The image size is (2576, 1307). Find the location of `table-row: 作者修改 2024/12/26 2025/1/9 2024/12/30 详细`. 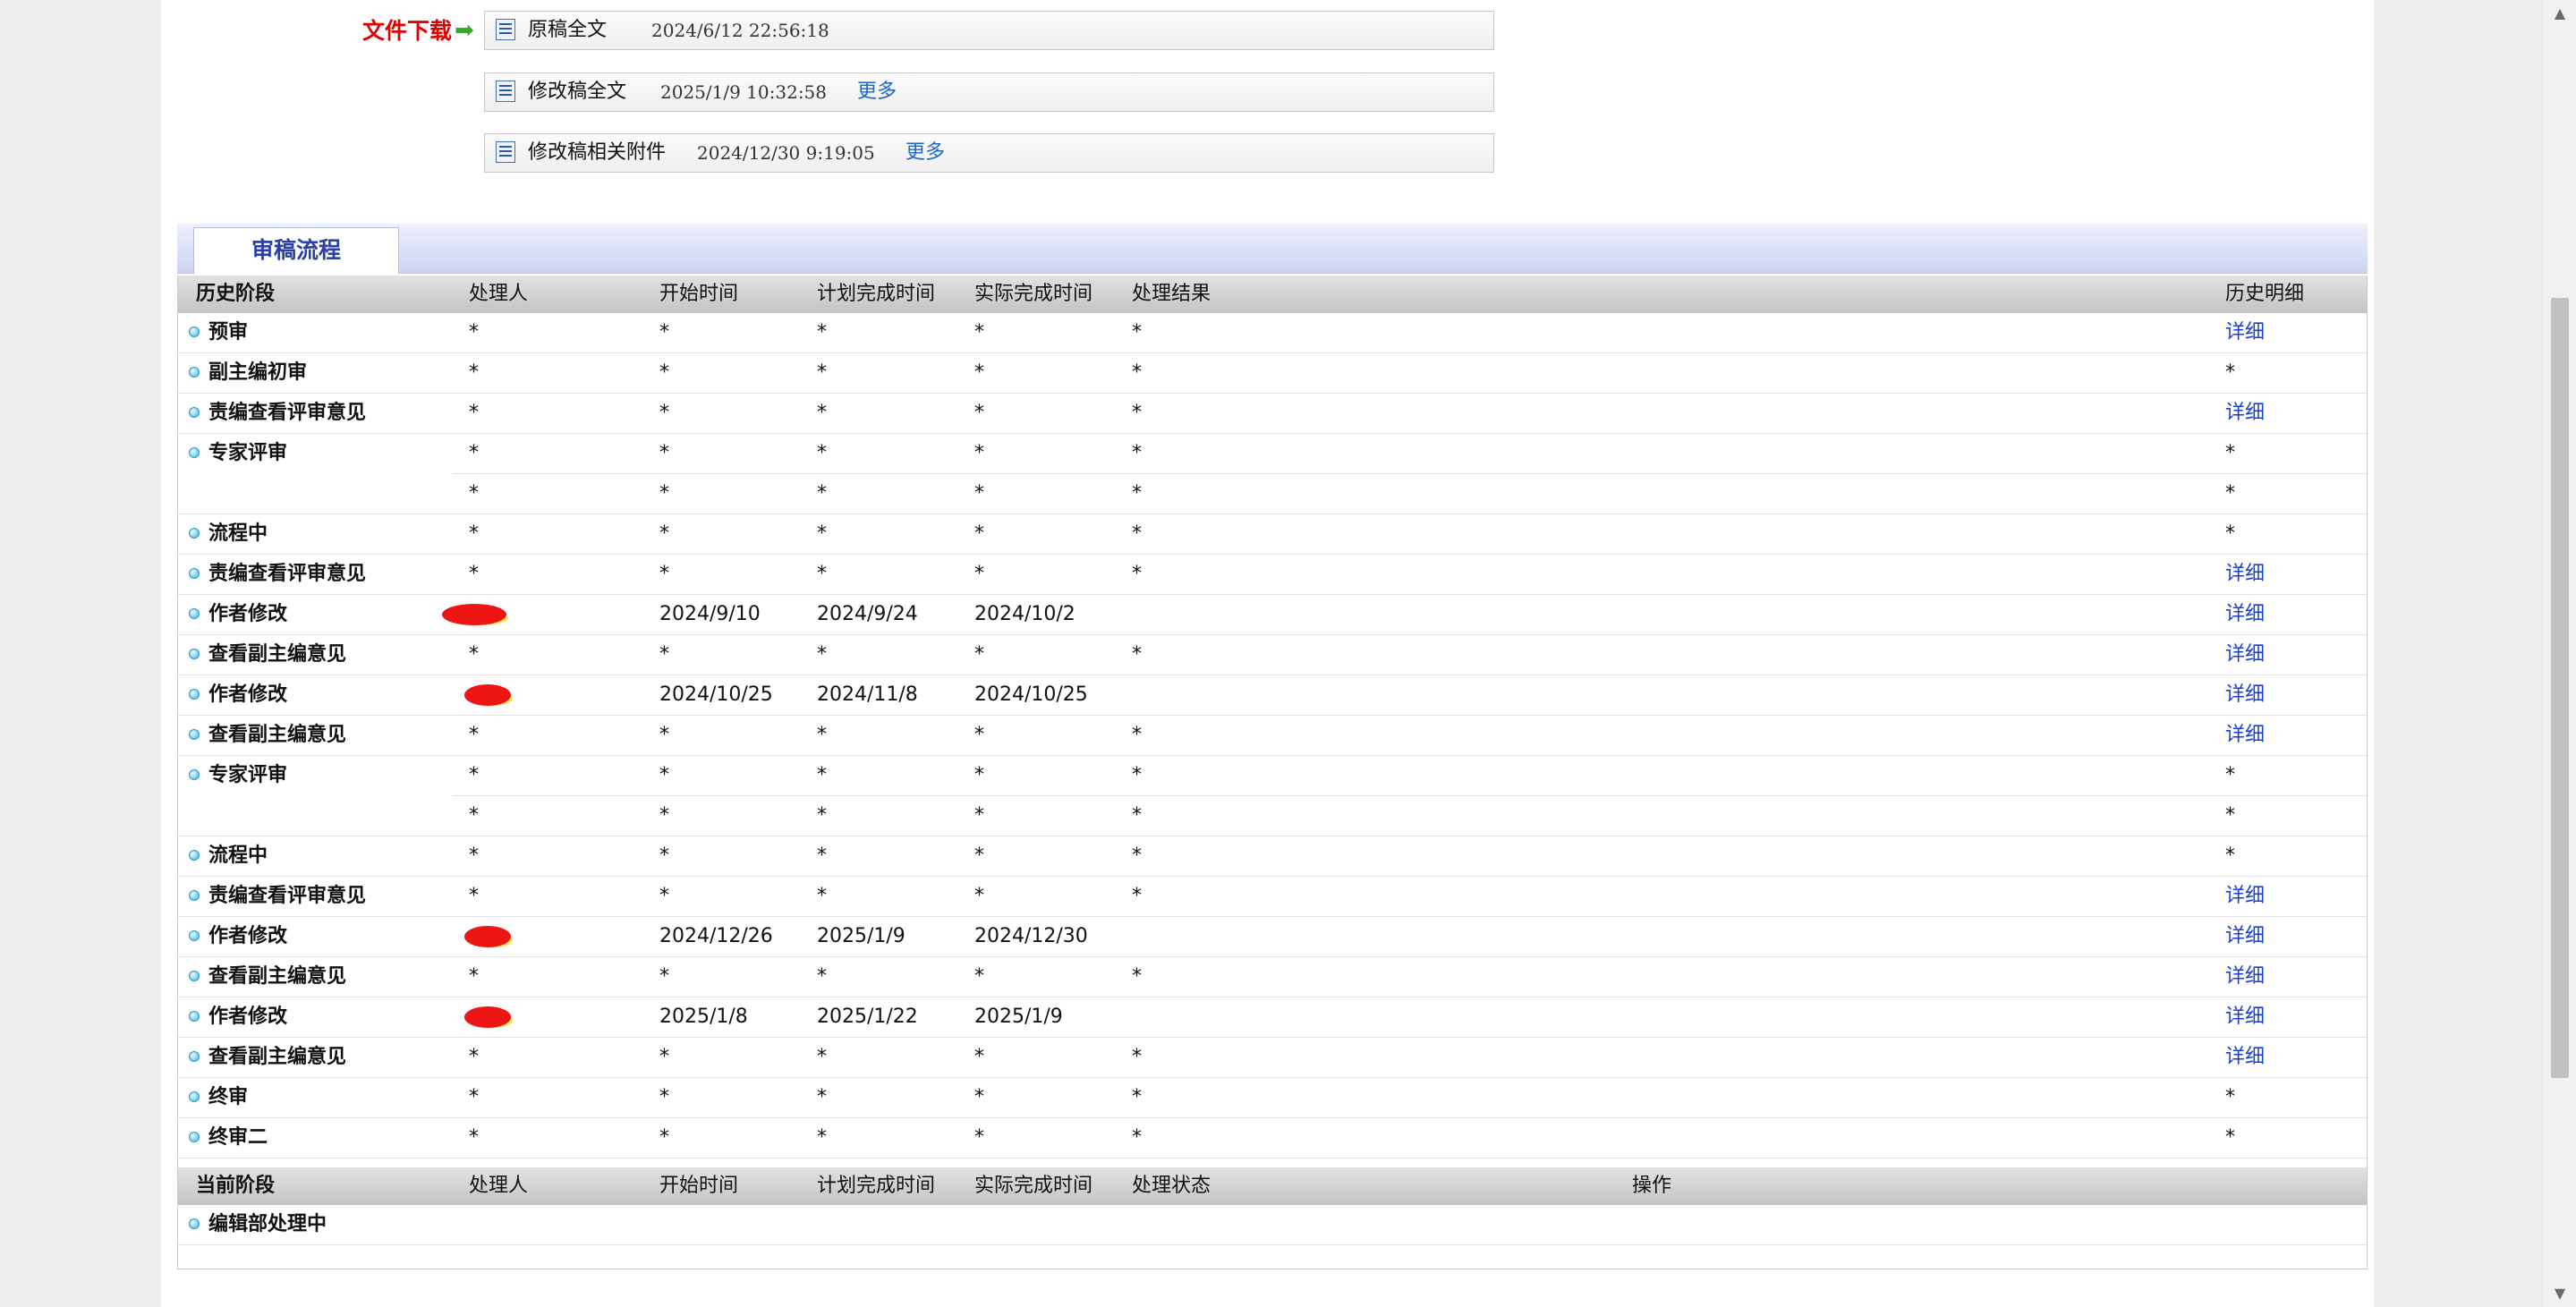

table-row: 作者修改 2024/12/26 2025/1/9 2024/12/30 详细 is located at coordinates (1272, 937).